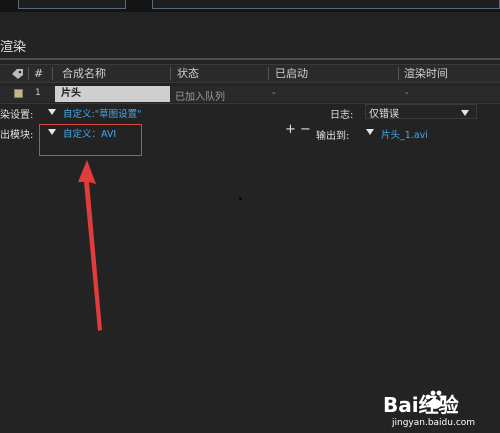 Image resolution: width=500 pixels, height=433 pixels. I want to click on watermark-url: jingyan.baidu.com, so click(434, 423).